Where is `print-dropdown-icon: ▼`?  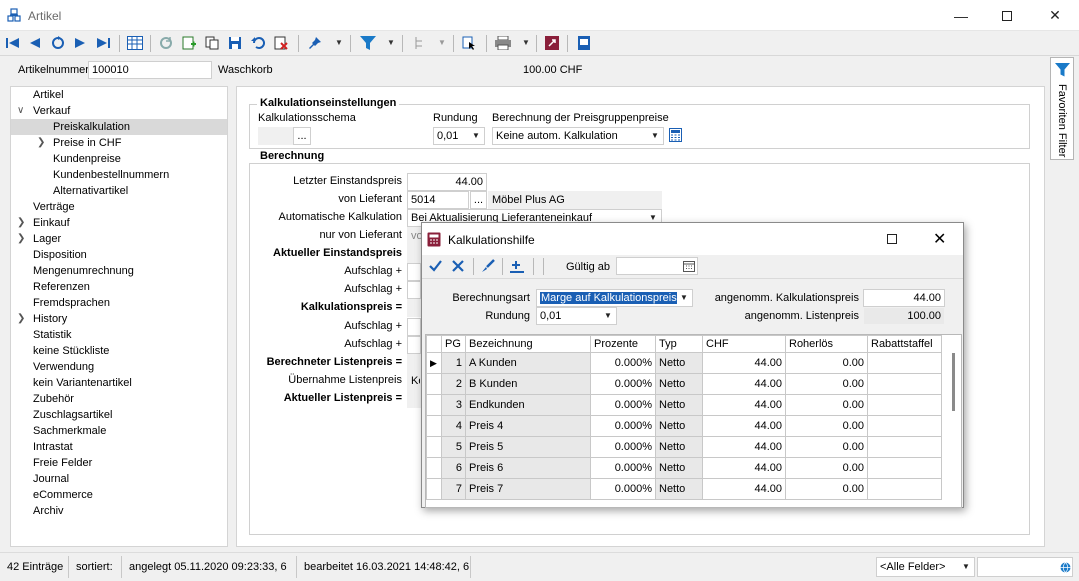
print-dropdown-icon: ▼ is located at coordinates (526, 43).